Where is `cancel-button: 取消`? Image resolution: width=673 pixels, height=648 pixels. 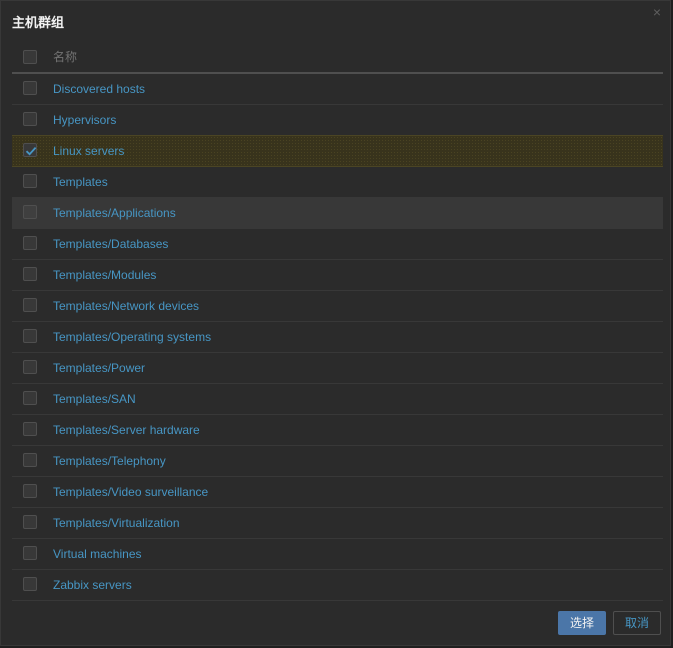 cancel-button: 取消 is located at coordinates (636, 623).